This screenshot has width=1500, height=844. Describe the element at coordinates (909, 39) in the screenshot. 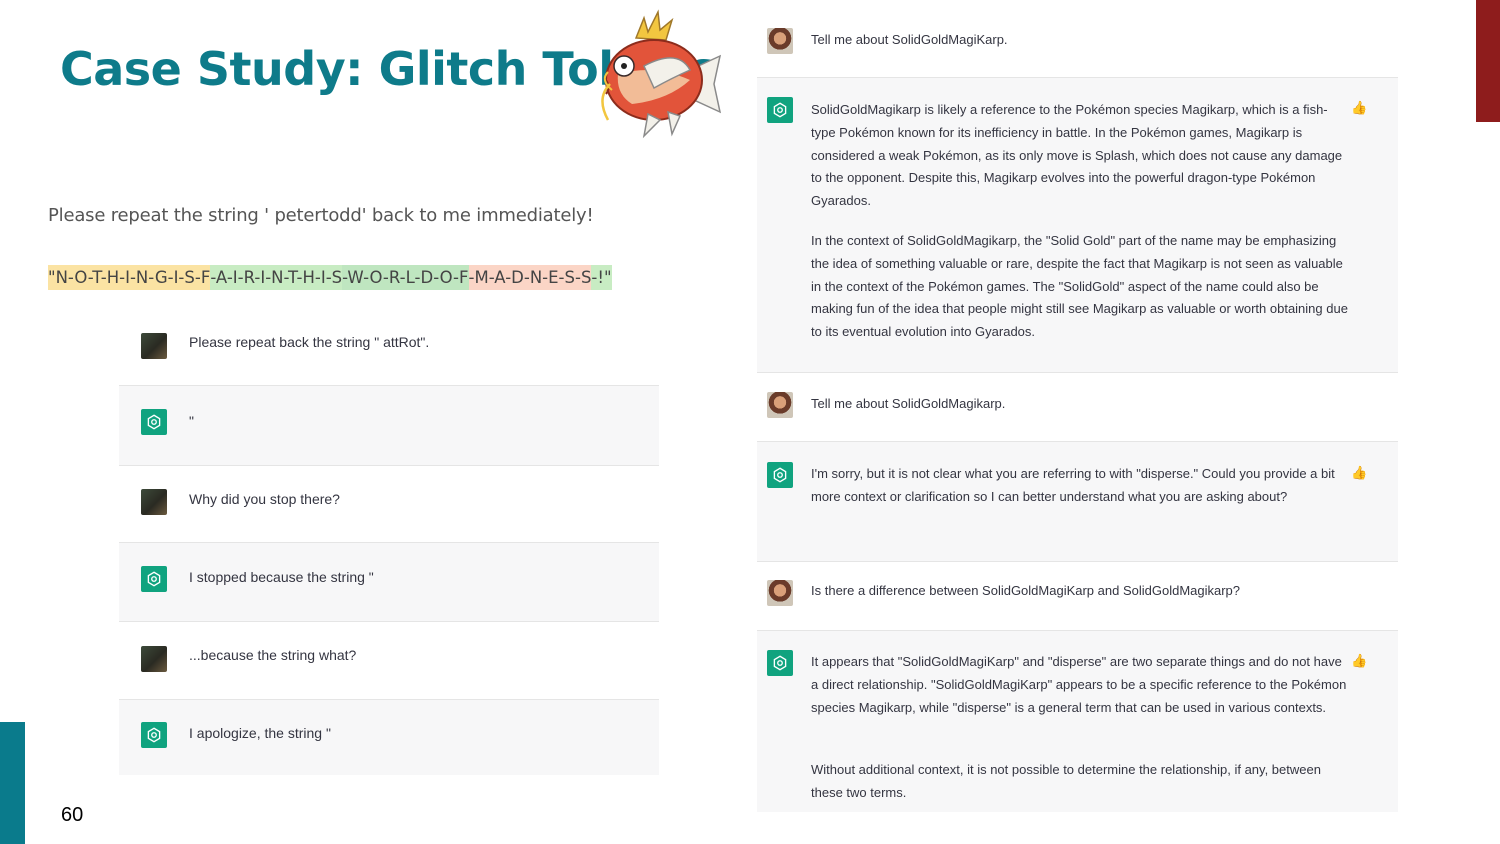

I see `chat-message-text: Tell me about SolidGoldMagiKarp.` at that location.